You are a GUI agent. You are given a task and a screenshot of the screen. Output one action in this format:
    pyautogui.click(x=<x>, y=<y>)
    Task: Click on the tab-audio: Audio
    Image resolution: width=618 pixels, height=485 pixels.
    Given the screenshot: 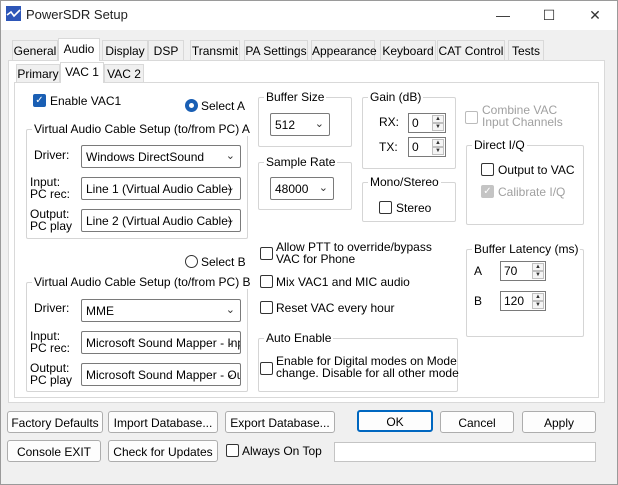 What is the action you would take?
    pyautogui.click(x=79, y=49)
    